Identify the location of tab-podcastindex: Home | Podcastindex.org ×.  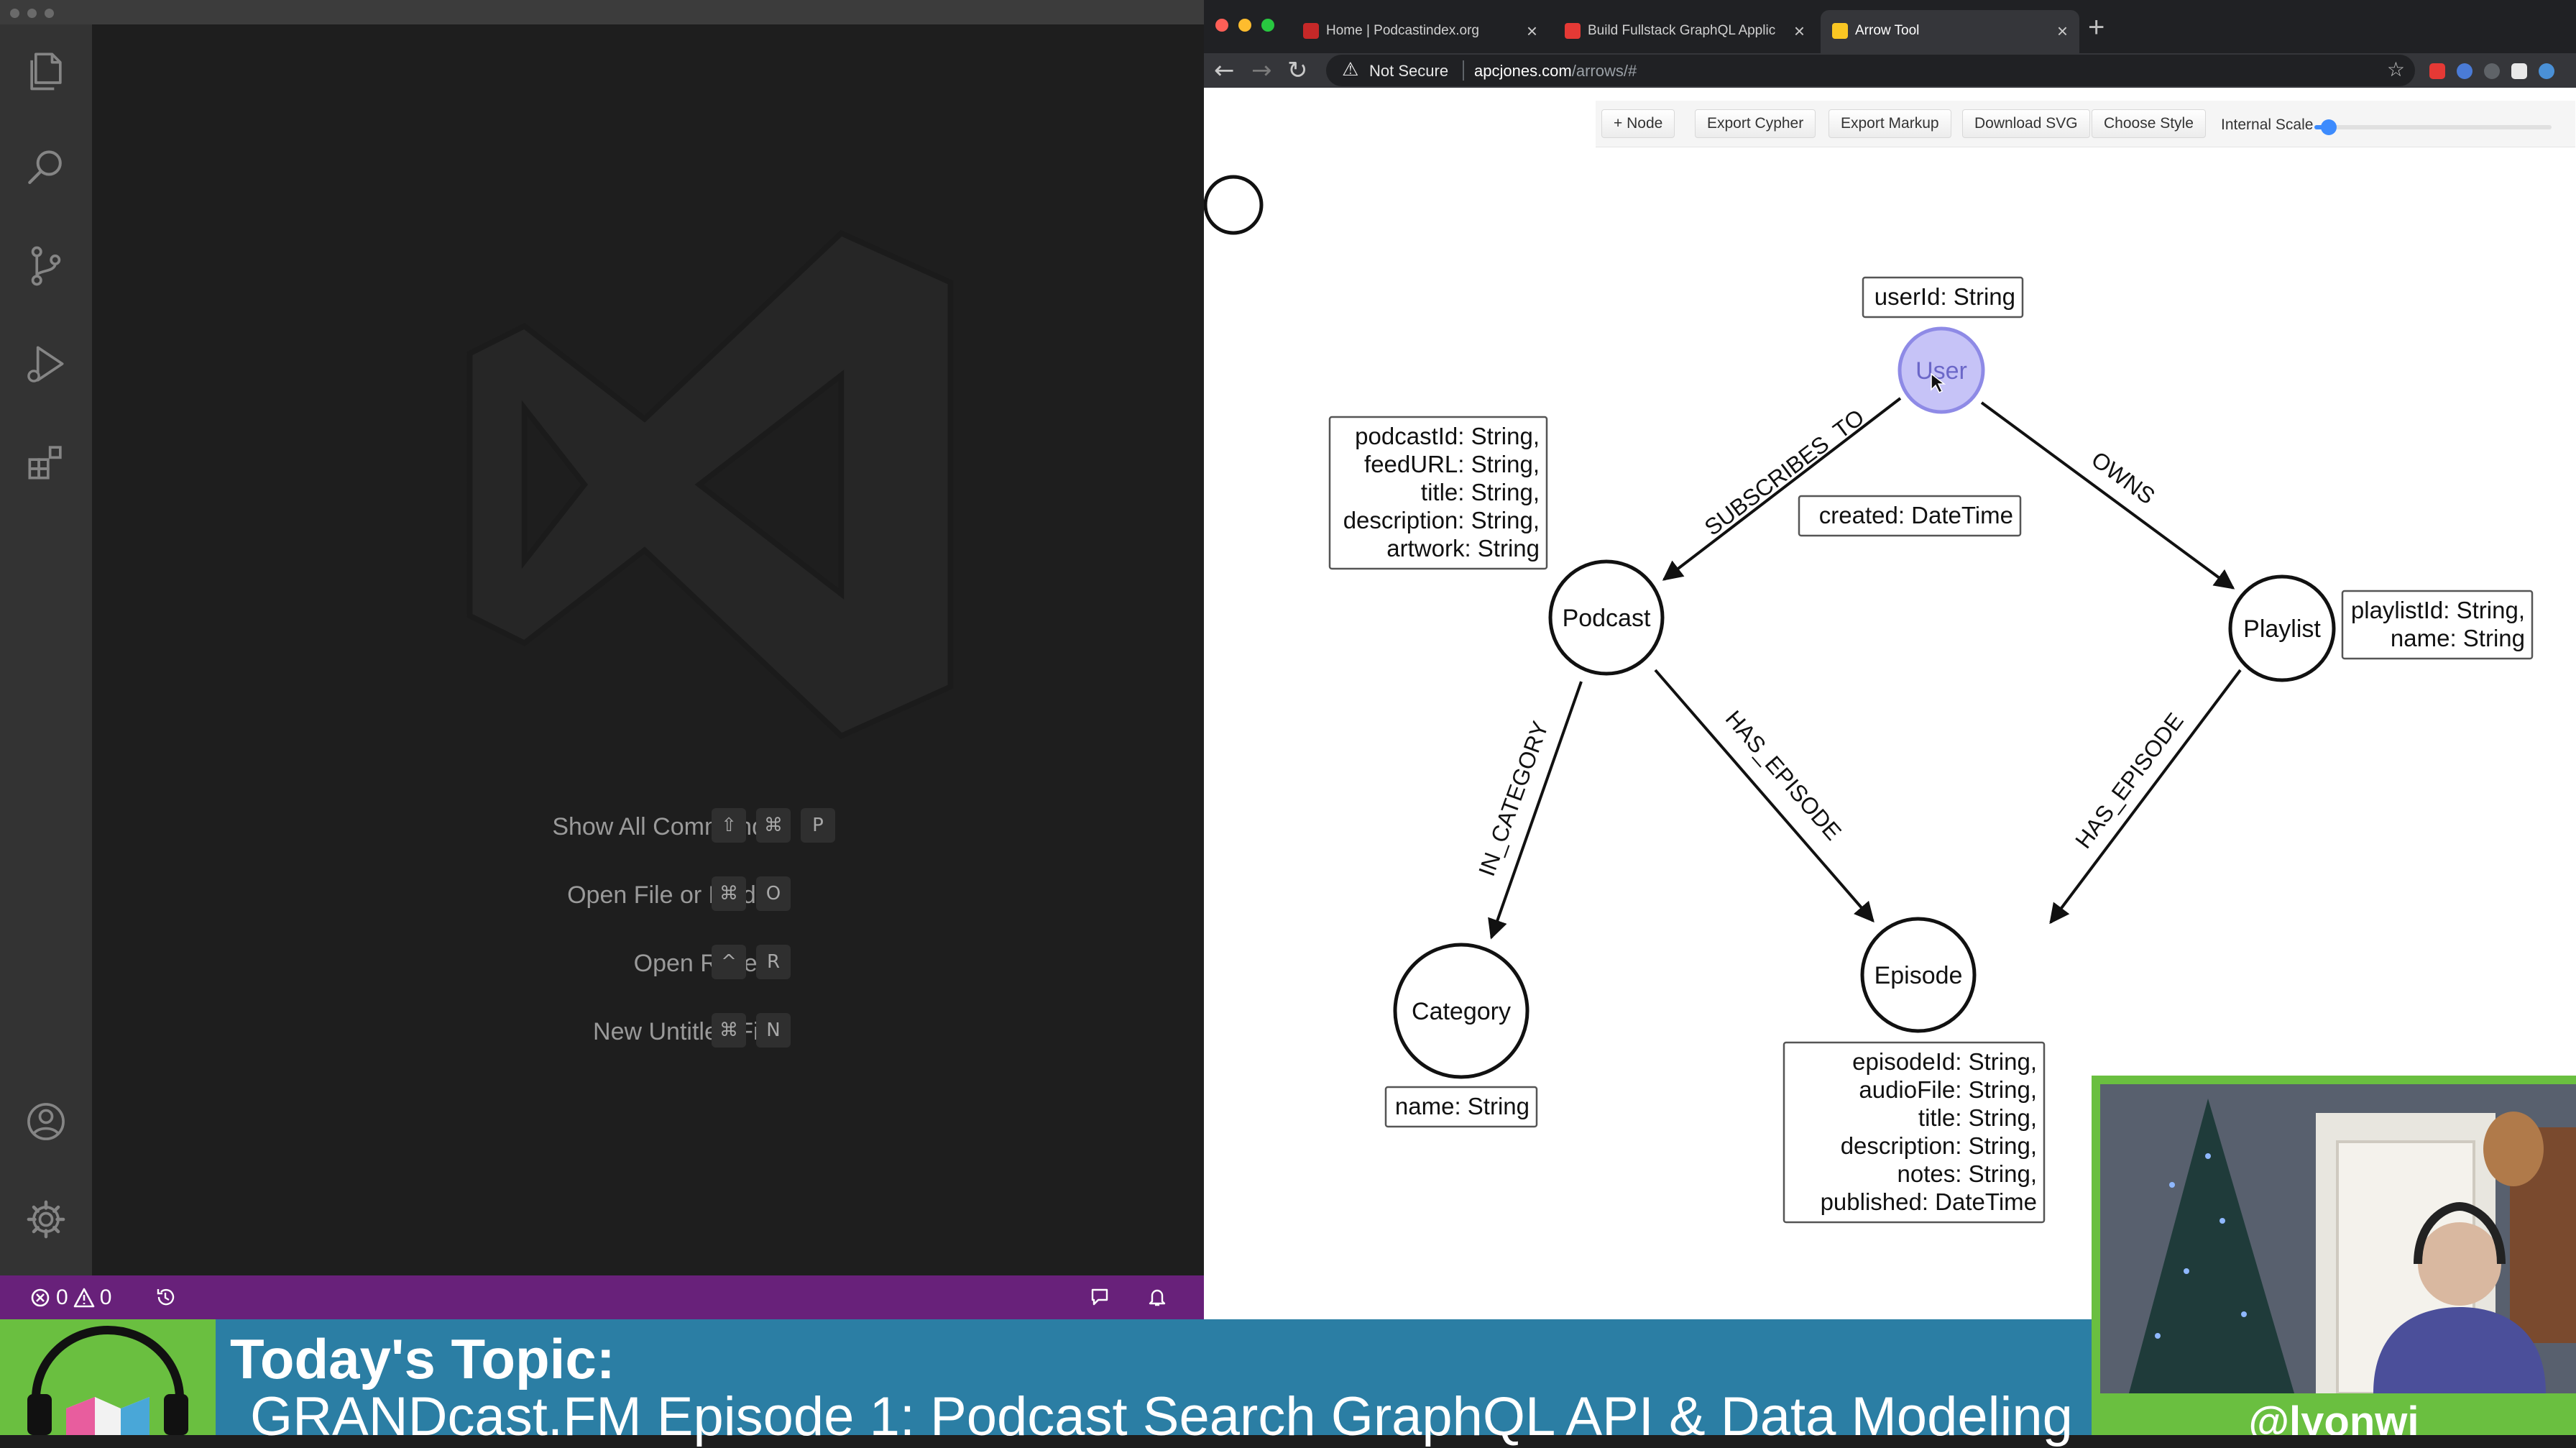
(1420, 31).